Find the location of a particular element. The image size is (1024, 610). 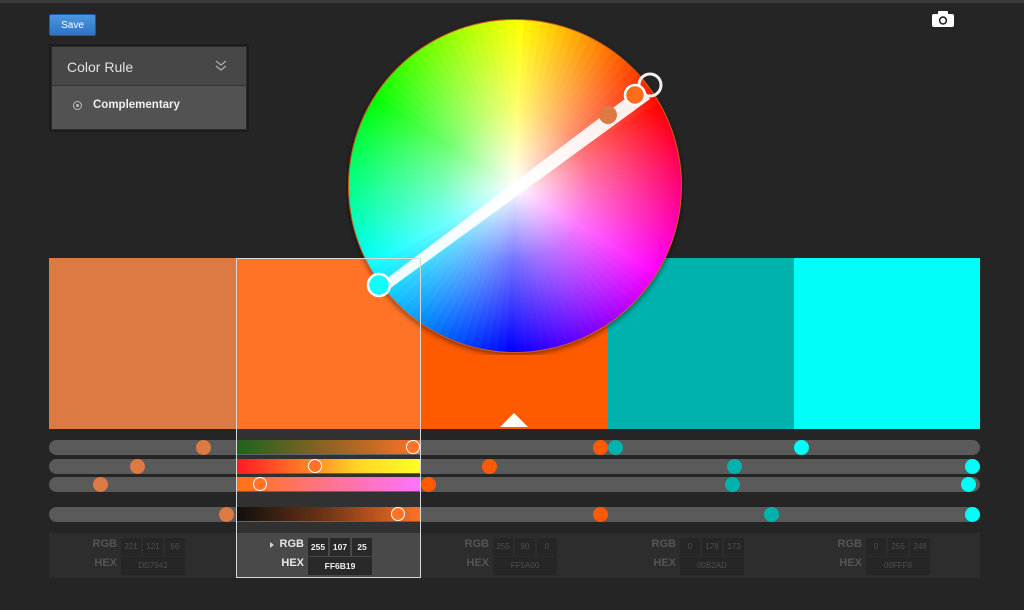

green-field: 178 is located at coordinates (712, 547).